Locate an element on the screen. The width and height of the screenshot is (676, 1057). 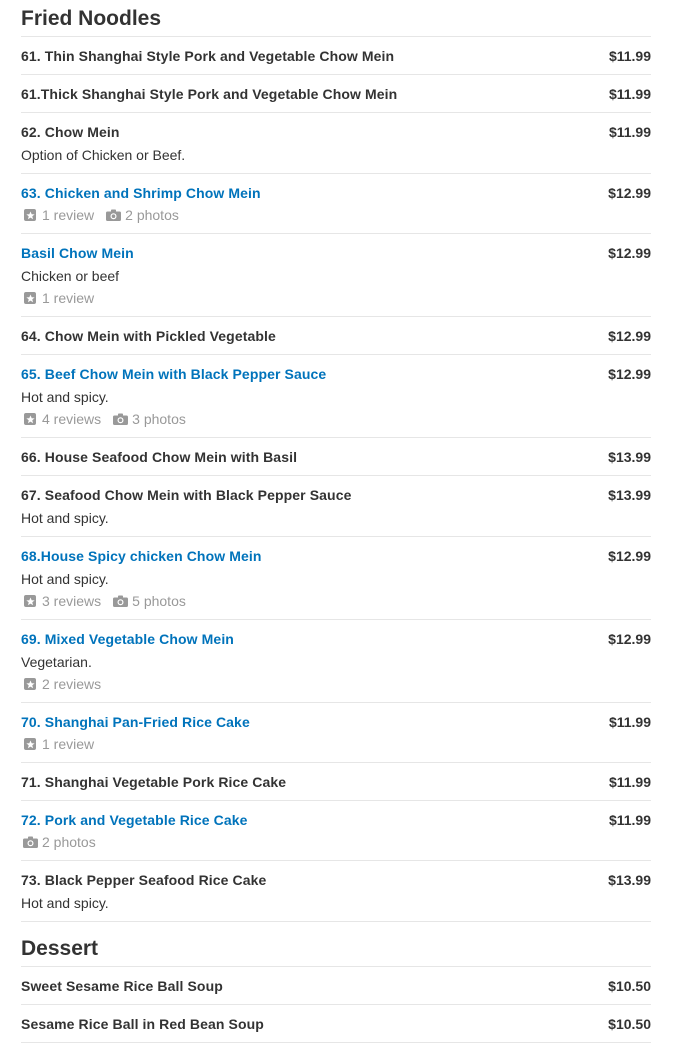
photos-link: 3 photos is located at coordinates (149, 419).